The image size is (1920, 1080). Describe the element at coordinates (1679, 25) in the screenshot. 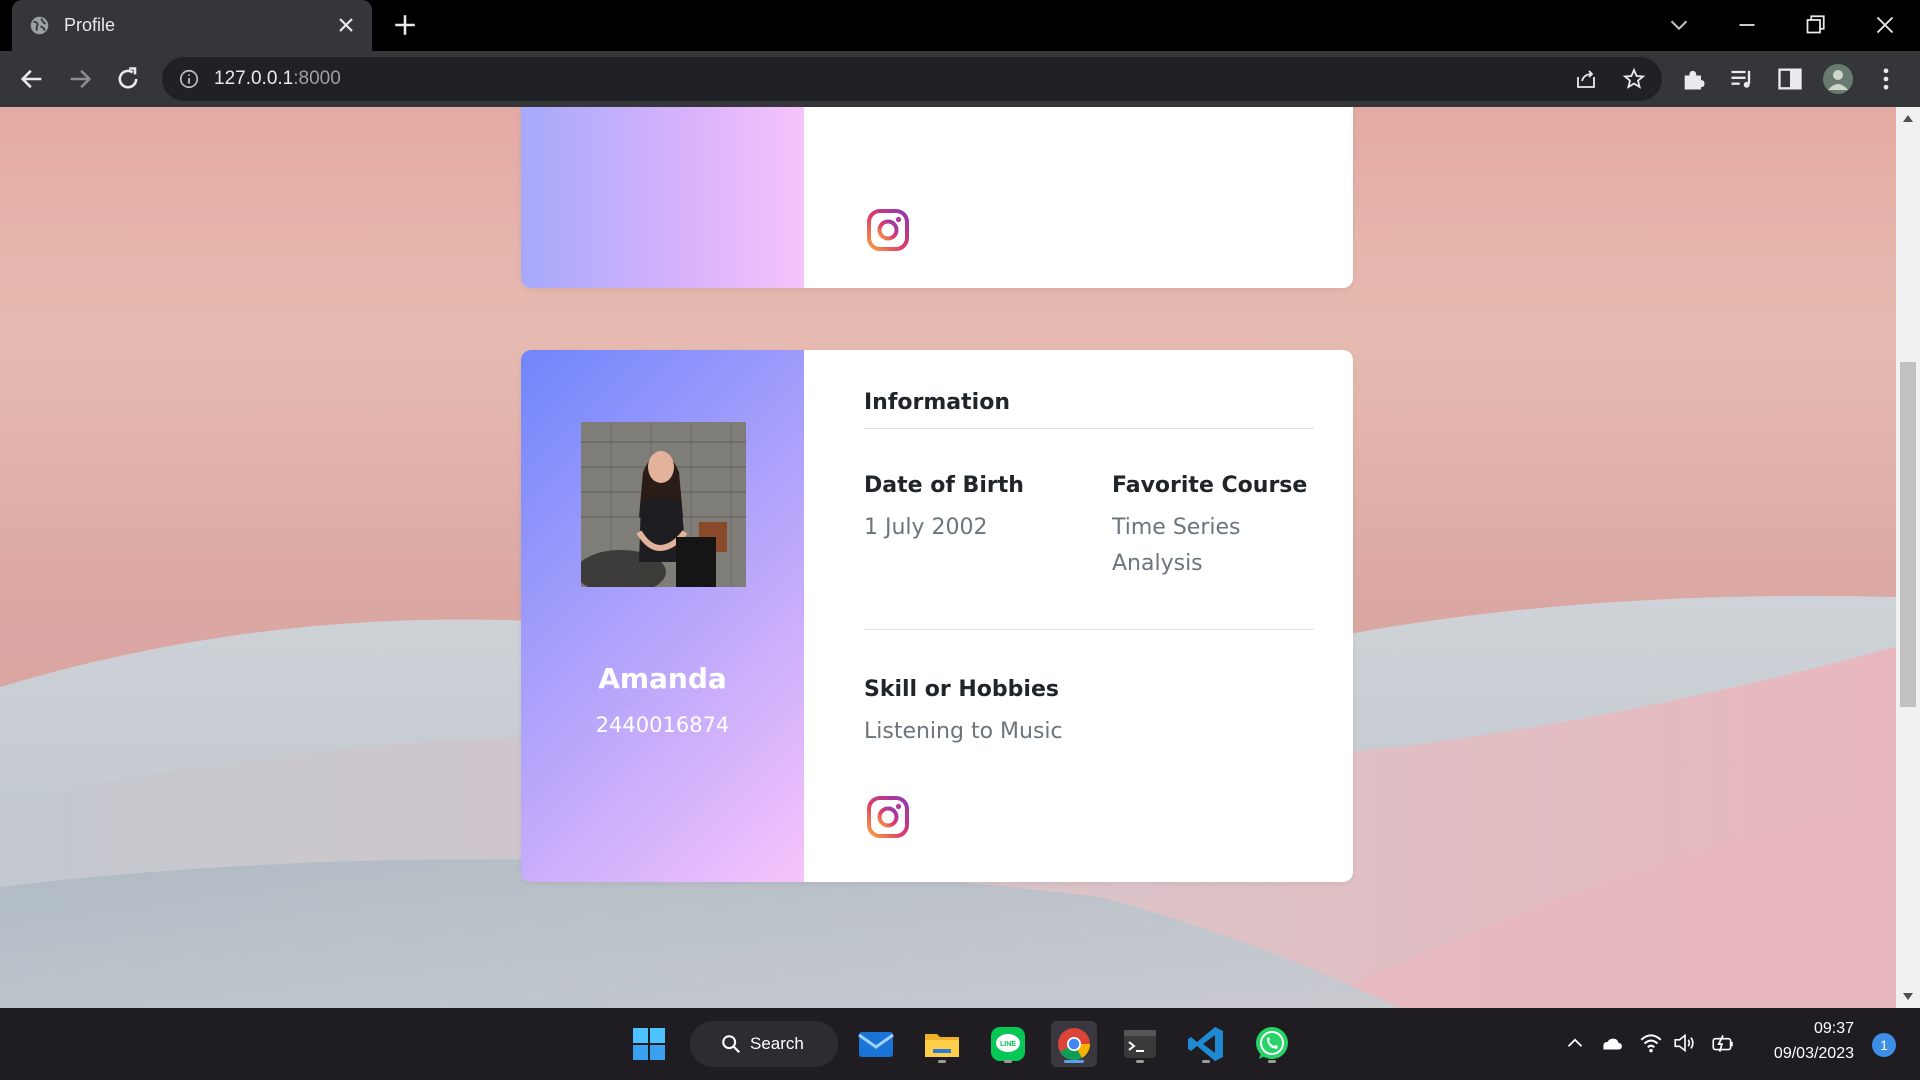

I see `tab-search-chevron-icon` at that location.